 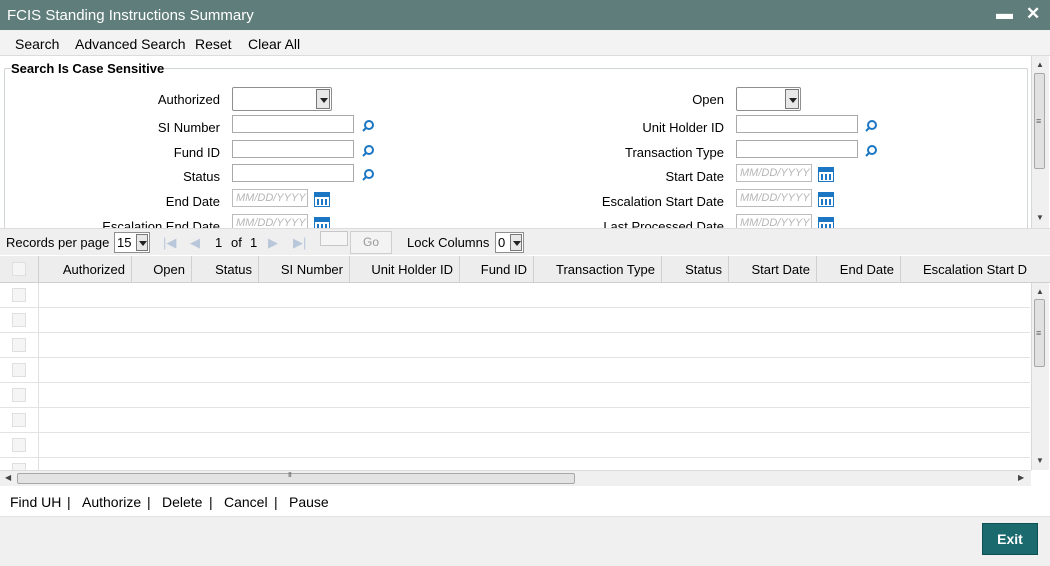 What do you see at coordinates (371, 242) in the screenshot?
I see `go-button: Go` at bounding box center [371, 242].